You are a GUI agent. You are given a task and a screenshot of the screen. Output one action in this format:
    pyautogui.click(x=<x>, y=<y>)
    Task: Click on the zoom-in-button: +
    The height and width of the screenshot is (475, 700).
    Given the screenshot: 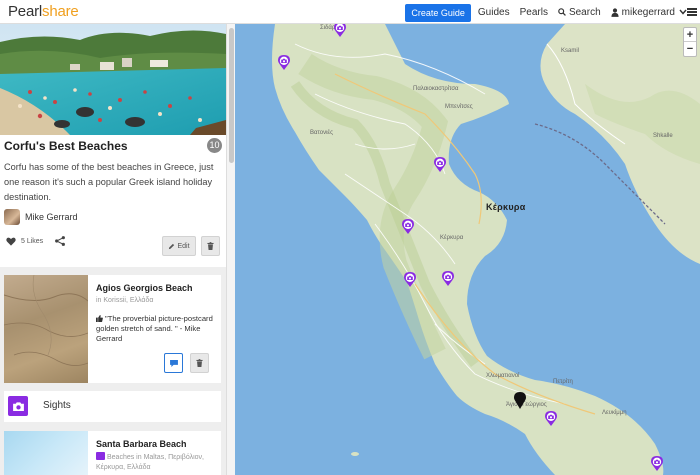 What is the action you would take?
    pyautogui.click(x=690, y=35)
    